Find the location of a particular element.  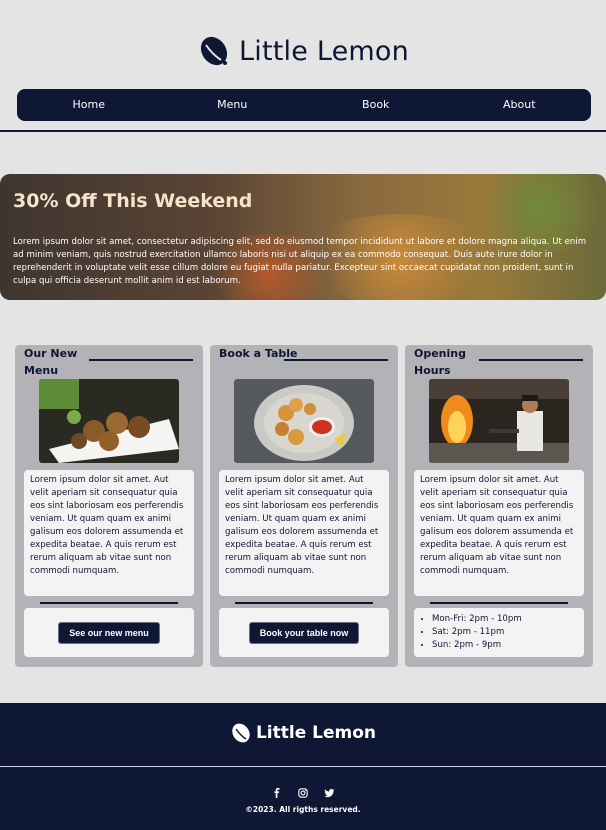

brand-name: Little Lemon is located at coordinates (324, 51).